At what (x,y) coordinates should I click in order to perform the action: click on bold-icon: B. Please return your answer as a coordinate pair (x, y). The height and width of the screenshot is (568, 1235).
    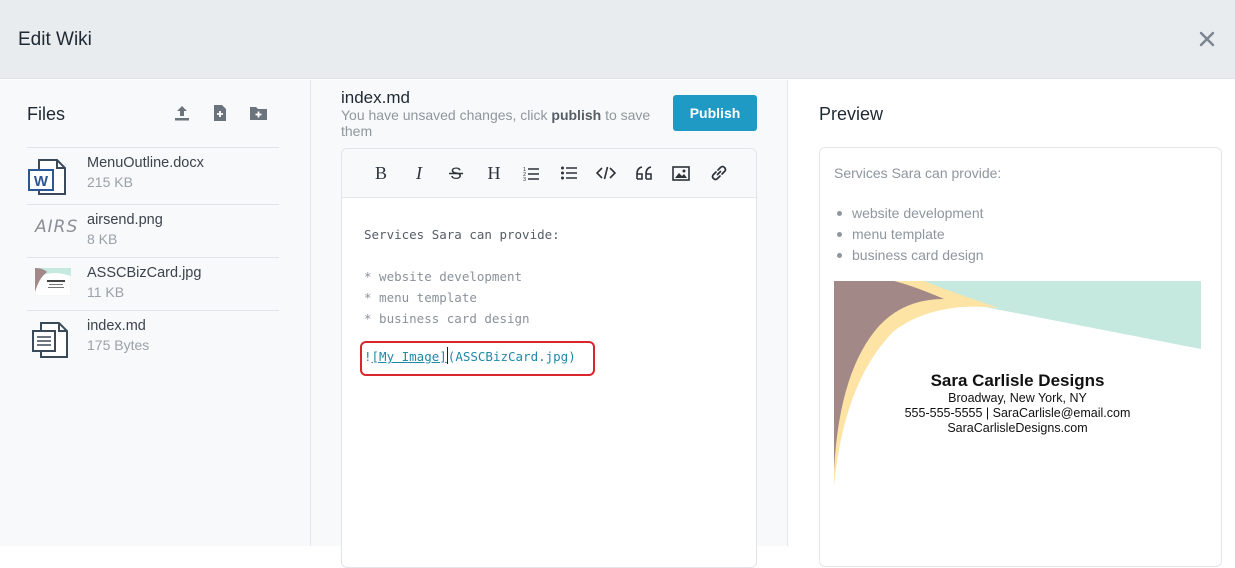
    Looking at the image, I should click on (381, 173).